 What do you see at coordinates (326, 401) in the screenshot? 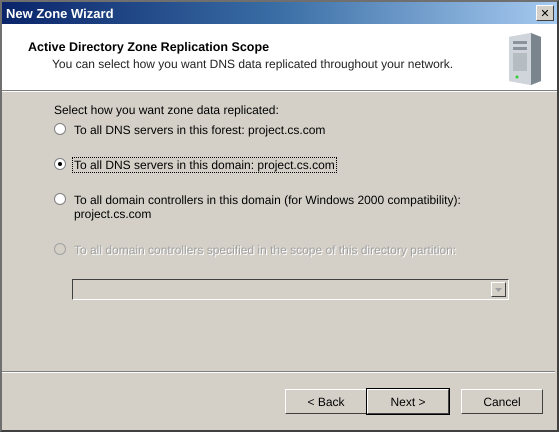
I see `wizard-button: < Back` at bounding box center [326, 401].